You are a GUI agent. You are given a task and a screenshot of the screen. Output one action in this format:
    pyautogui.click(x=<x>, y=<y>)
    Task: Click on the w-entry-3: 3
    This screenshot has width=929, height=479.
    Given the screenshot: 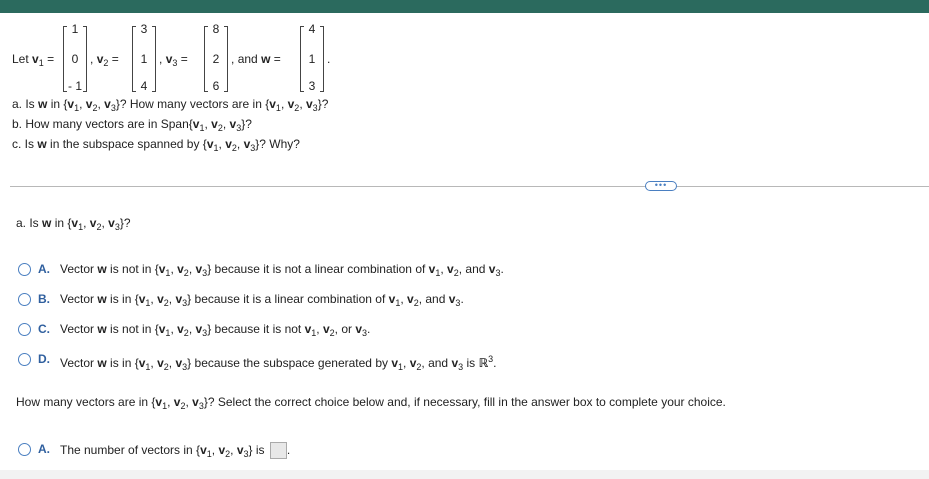 What is the action you would take?
    pyautogui.click(x=312, y=86)
    